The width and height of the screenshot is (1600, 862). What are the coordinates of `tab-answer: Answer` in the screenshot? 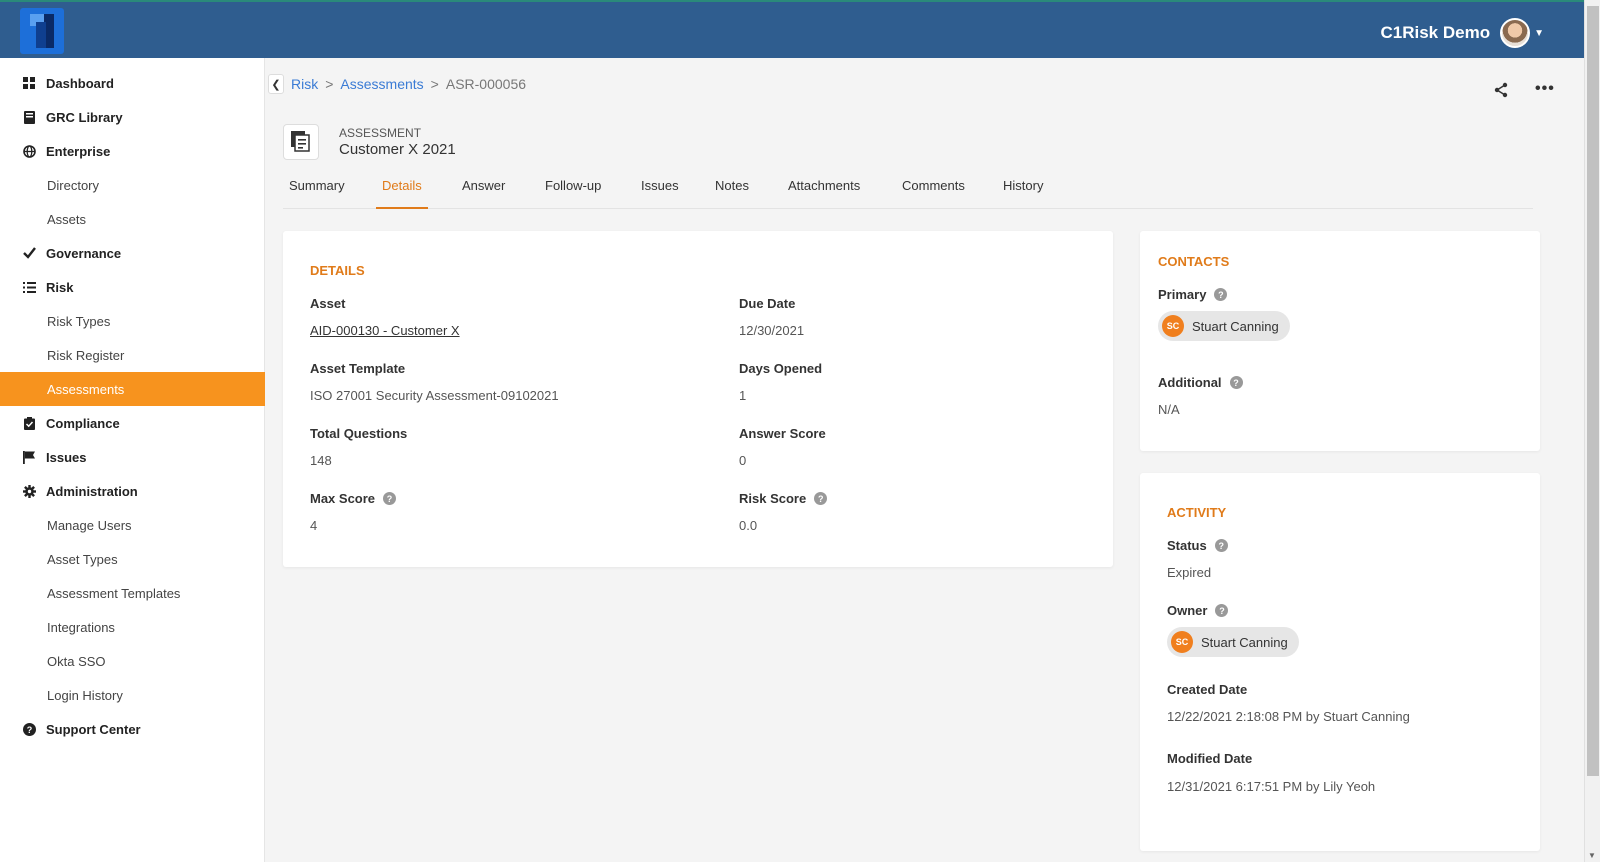 It's located at (483, 193).